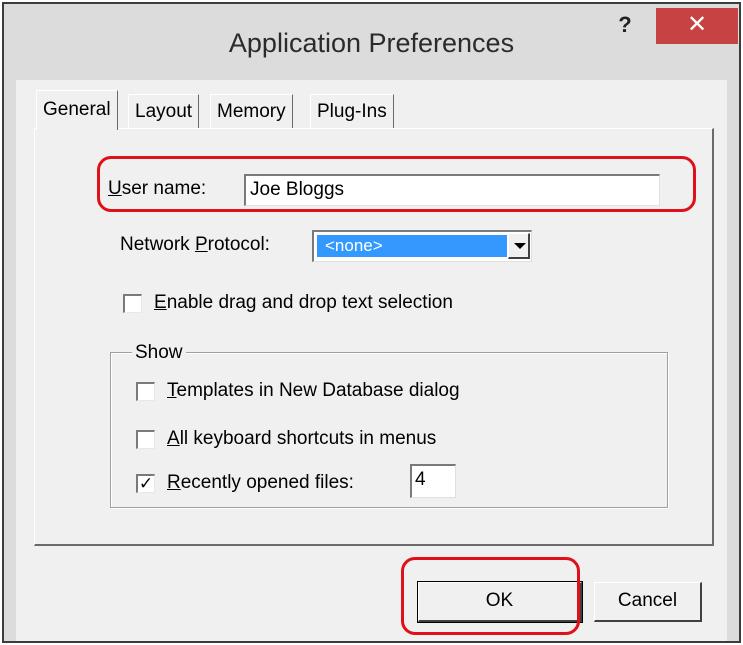 This screenshot has width=743, height=645. I want to click on show-group-label: Show, so click(159, 353).